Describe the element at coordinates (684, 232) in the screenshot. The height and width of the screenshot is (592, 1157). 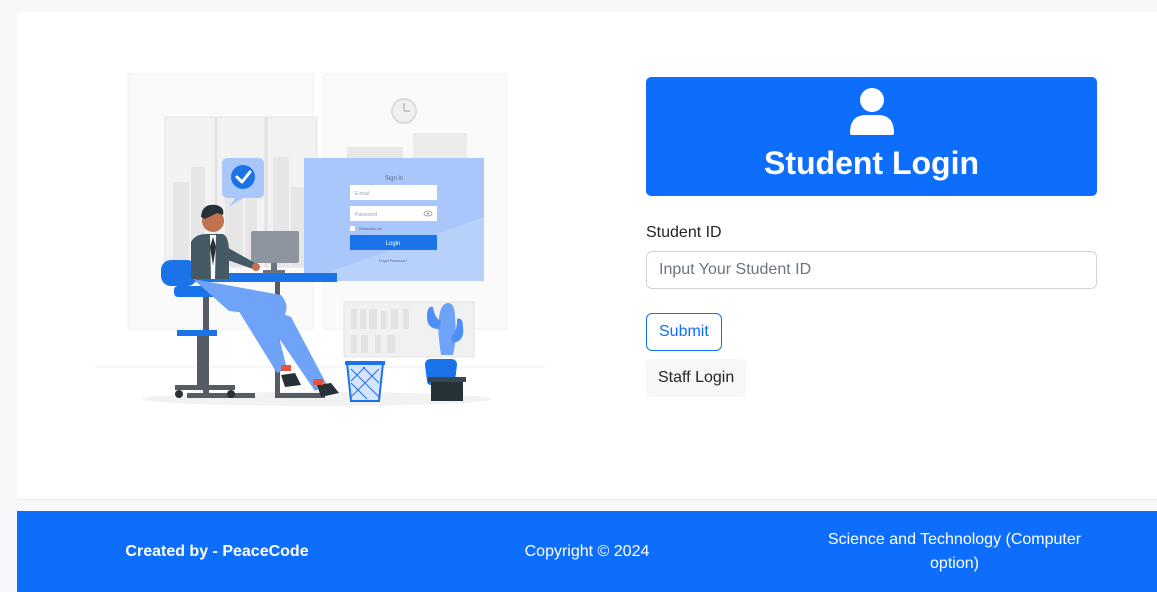
I see `student-id-label: Student ID` at that location.